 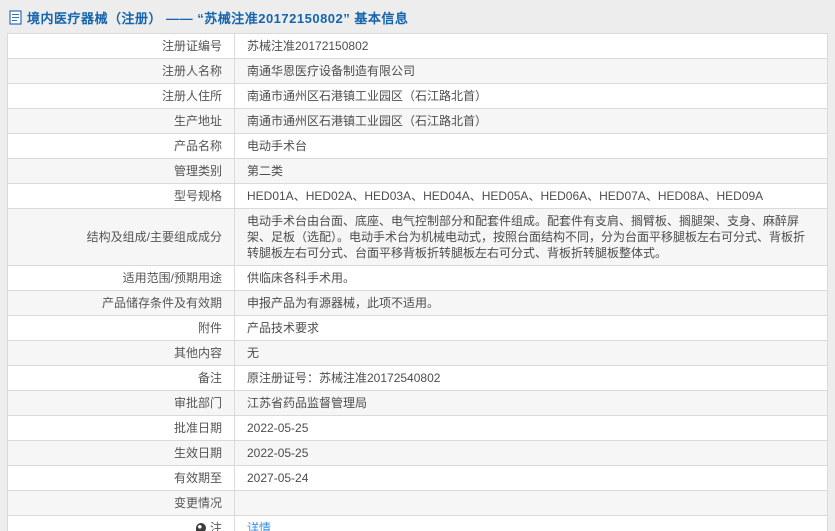 I want to click on table-row: 审批部门 江苏省药品监督管理局, so click(x=417, y=403).